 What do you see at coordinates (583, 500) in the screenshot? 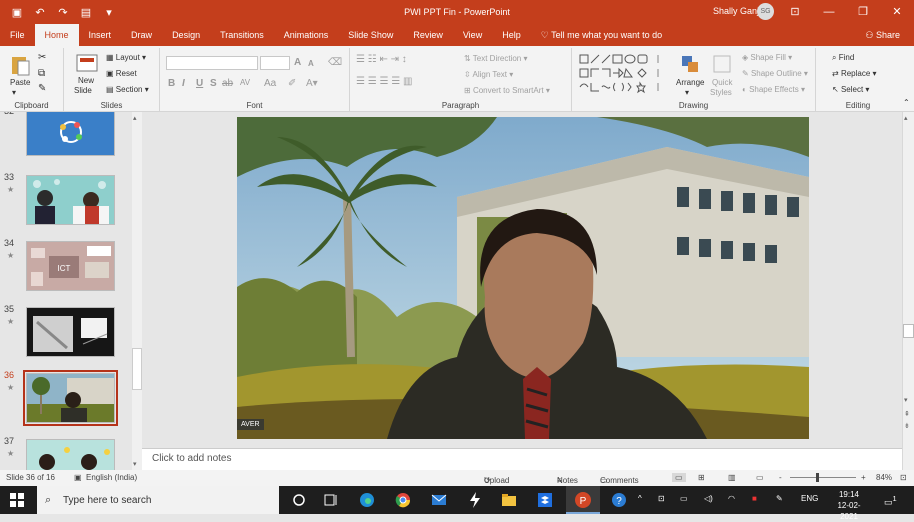
I see `powerpoint-taskbar-button: P` at bounding box center [583, 500].